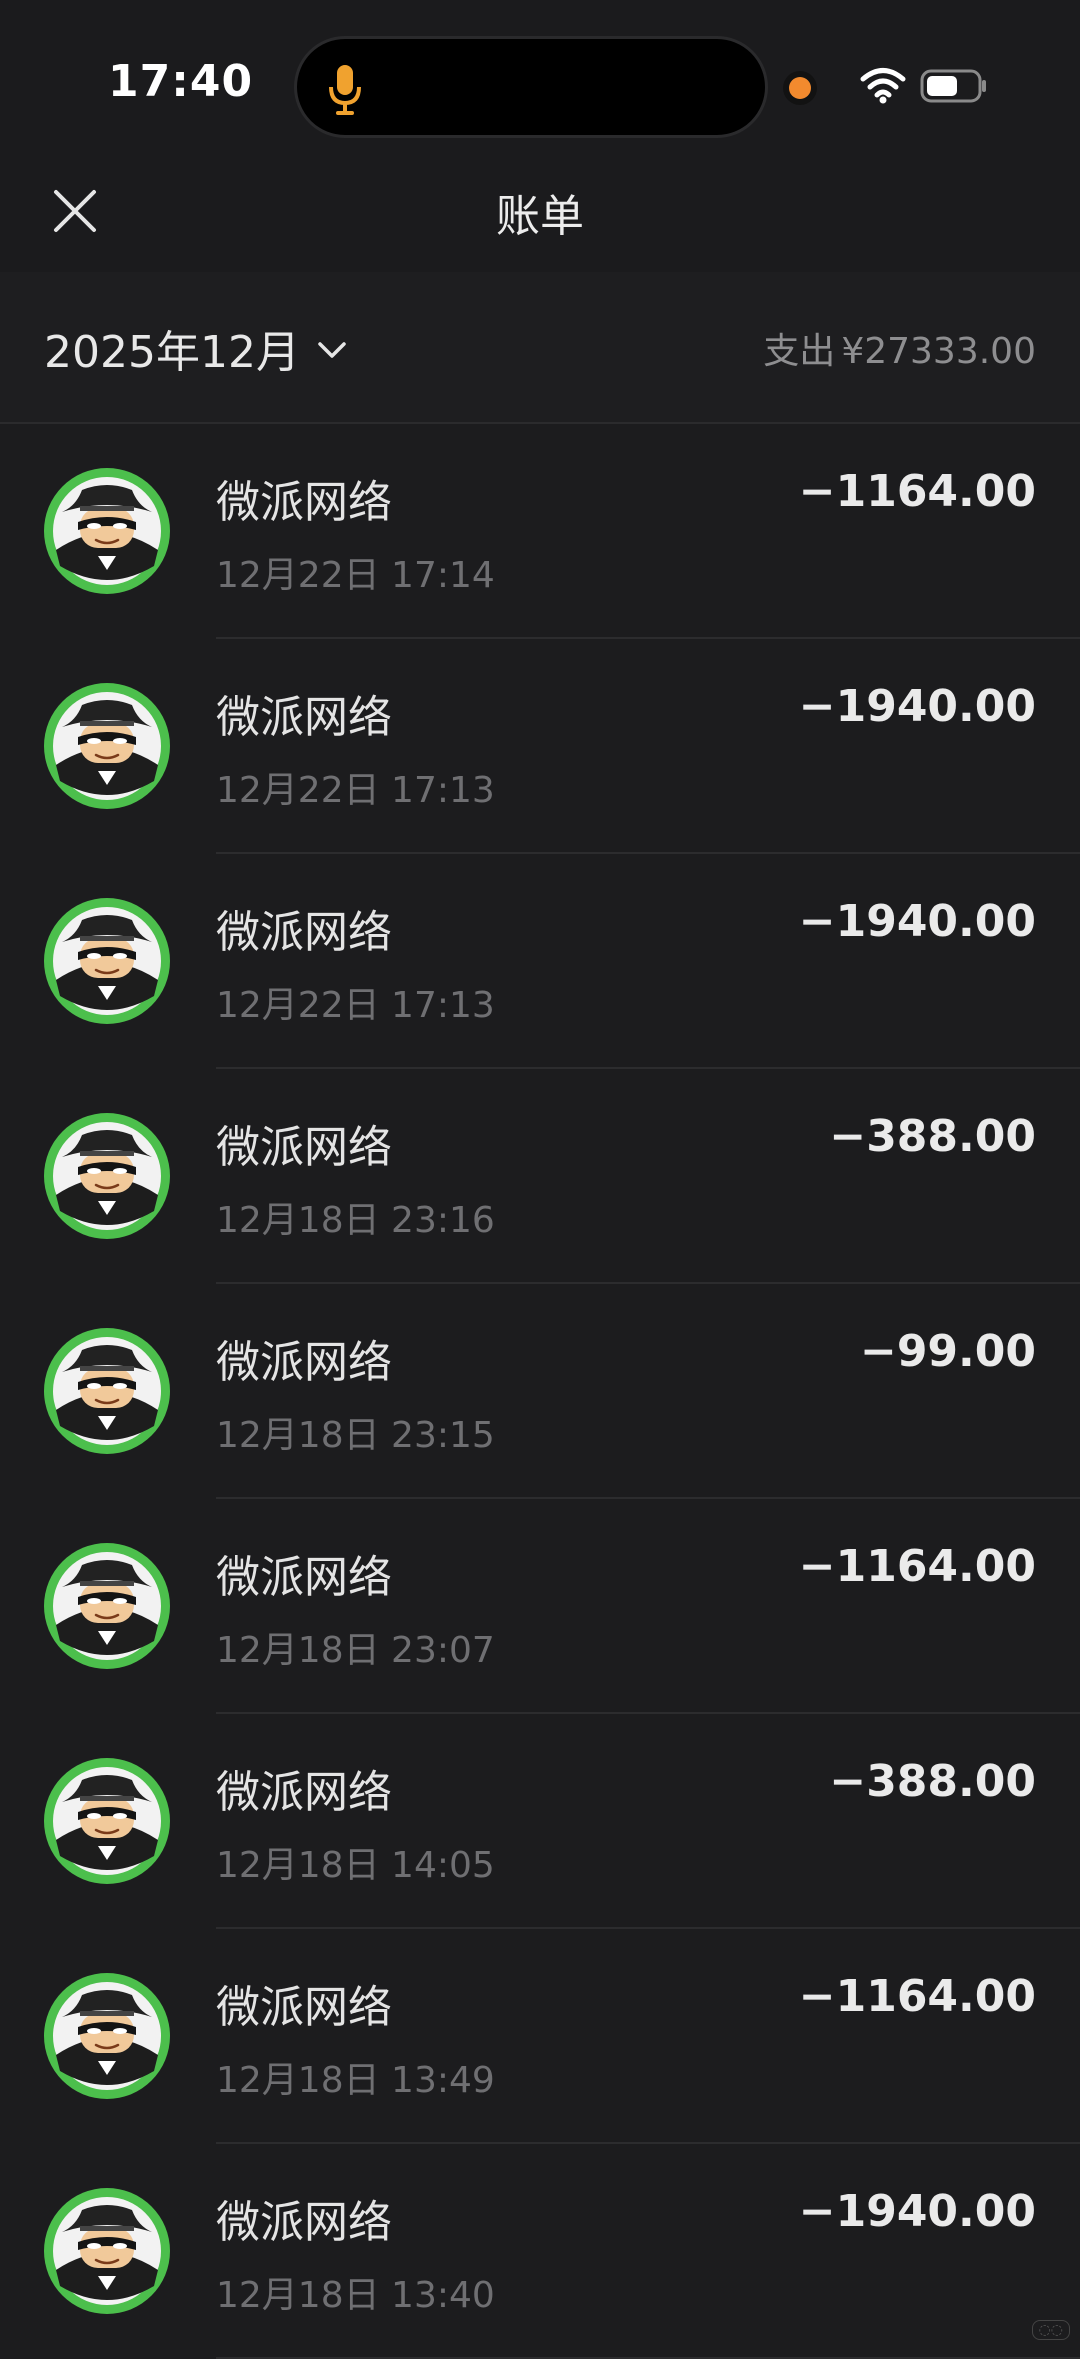  Describe the element at coordinates (540, 348) in the screenshot. I see `month-filter-bar: 2025年12月 支出 ¥27333.00` at that location.